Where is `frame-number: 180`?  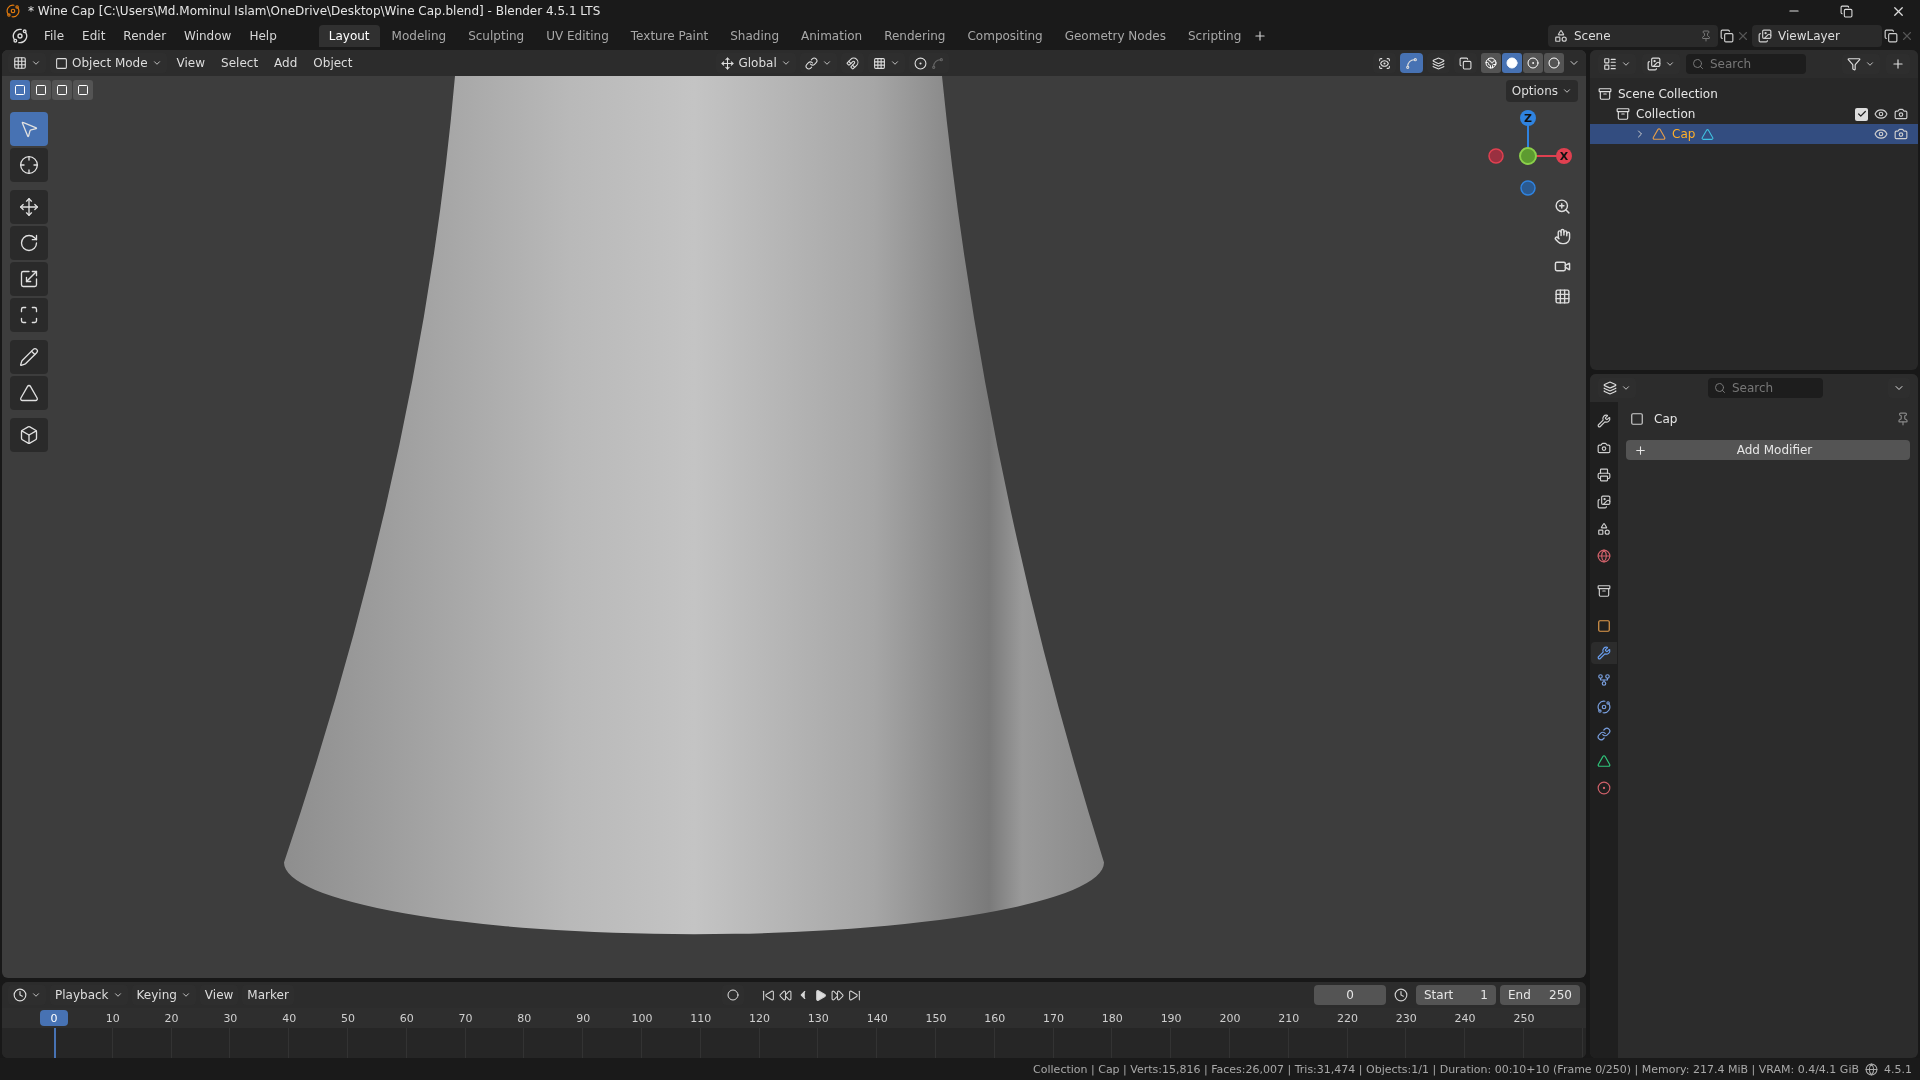 frame-number: 180 is located at coordinates (1112, 1018).